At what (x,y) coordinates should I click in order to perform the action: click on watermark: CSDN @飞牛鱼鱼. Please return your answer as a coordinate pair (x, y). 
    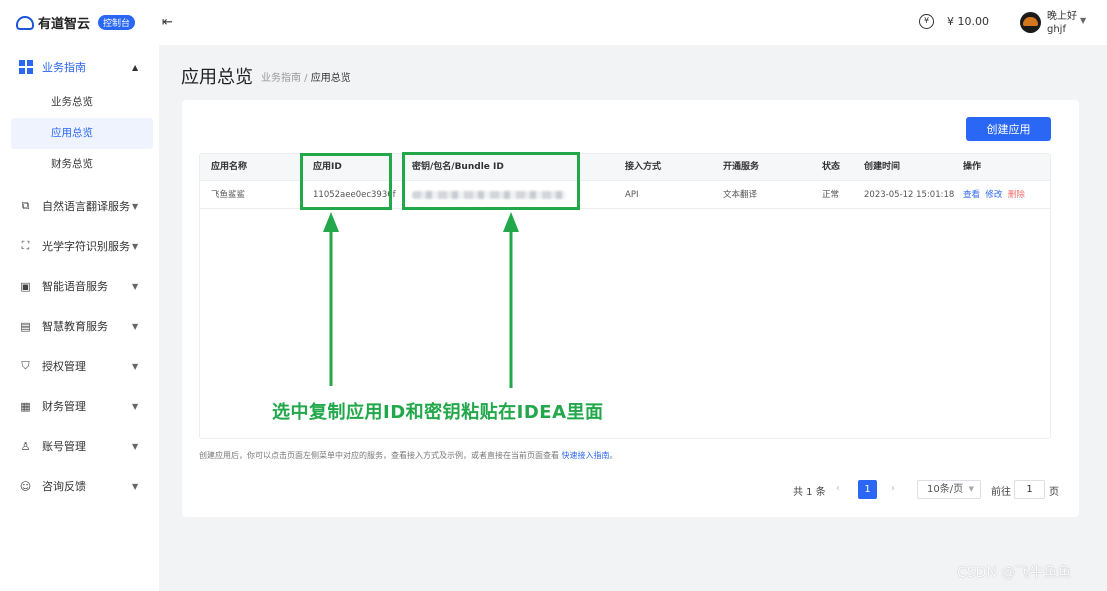
    Looking at the image, I should click on (1014, 573).